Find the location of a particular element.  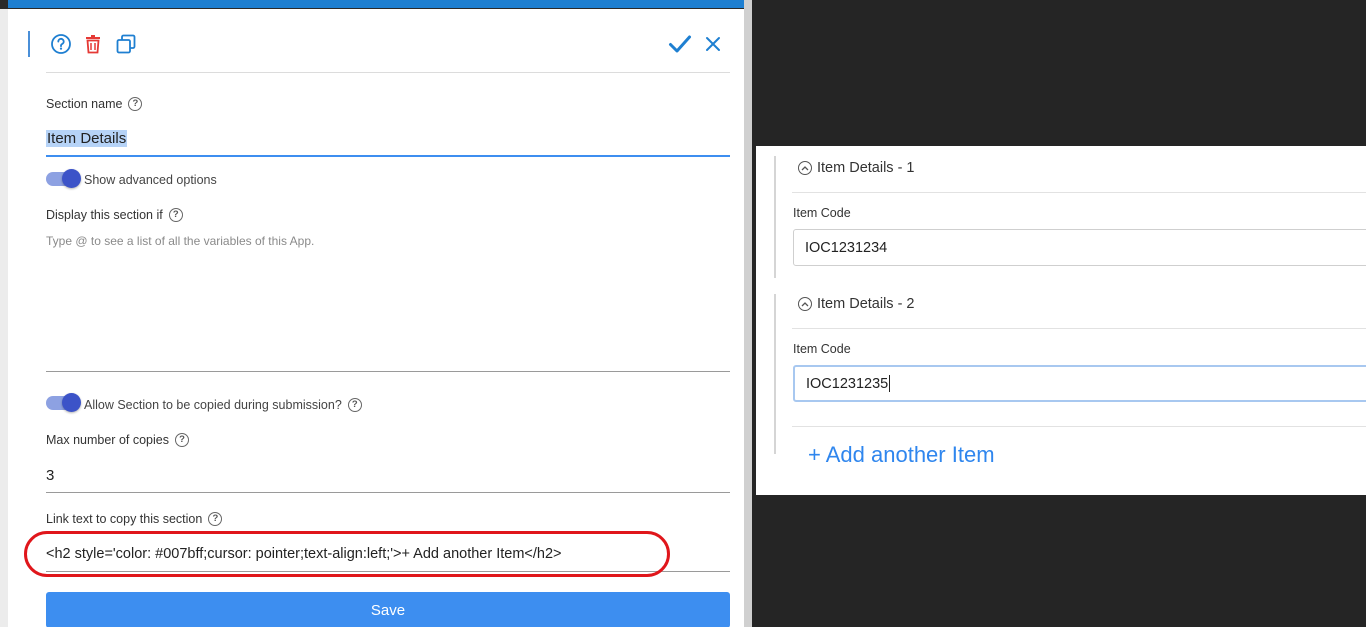

section-1-header: Item Details - 1 is located at coordinates (856, 168).